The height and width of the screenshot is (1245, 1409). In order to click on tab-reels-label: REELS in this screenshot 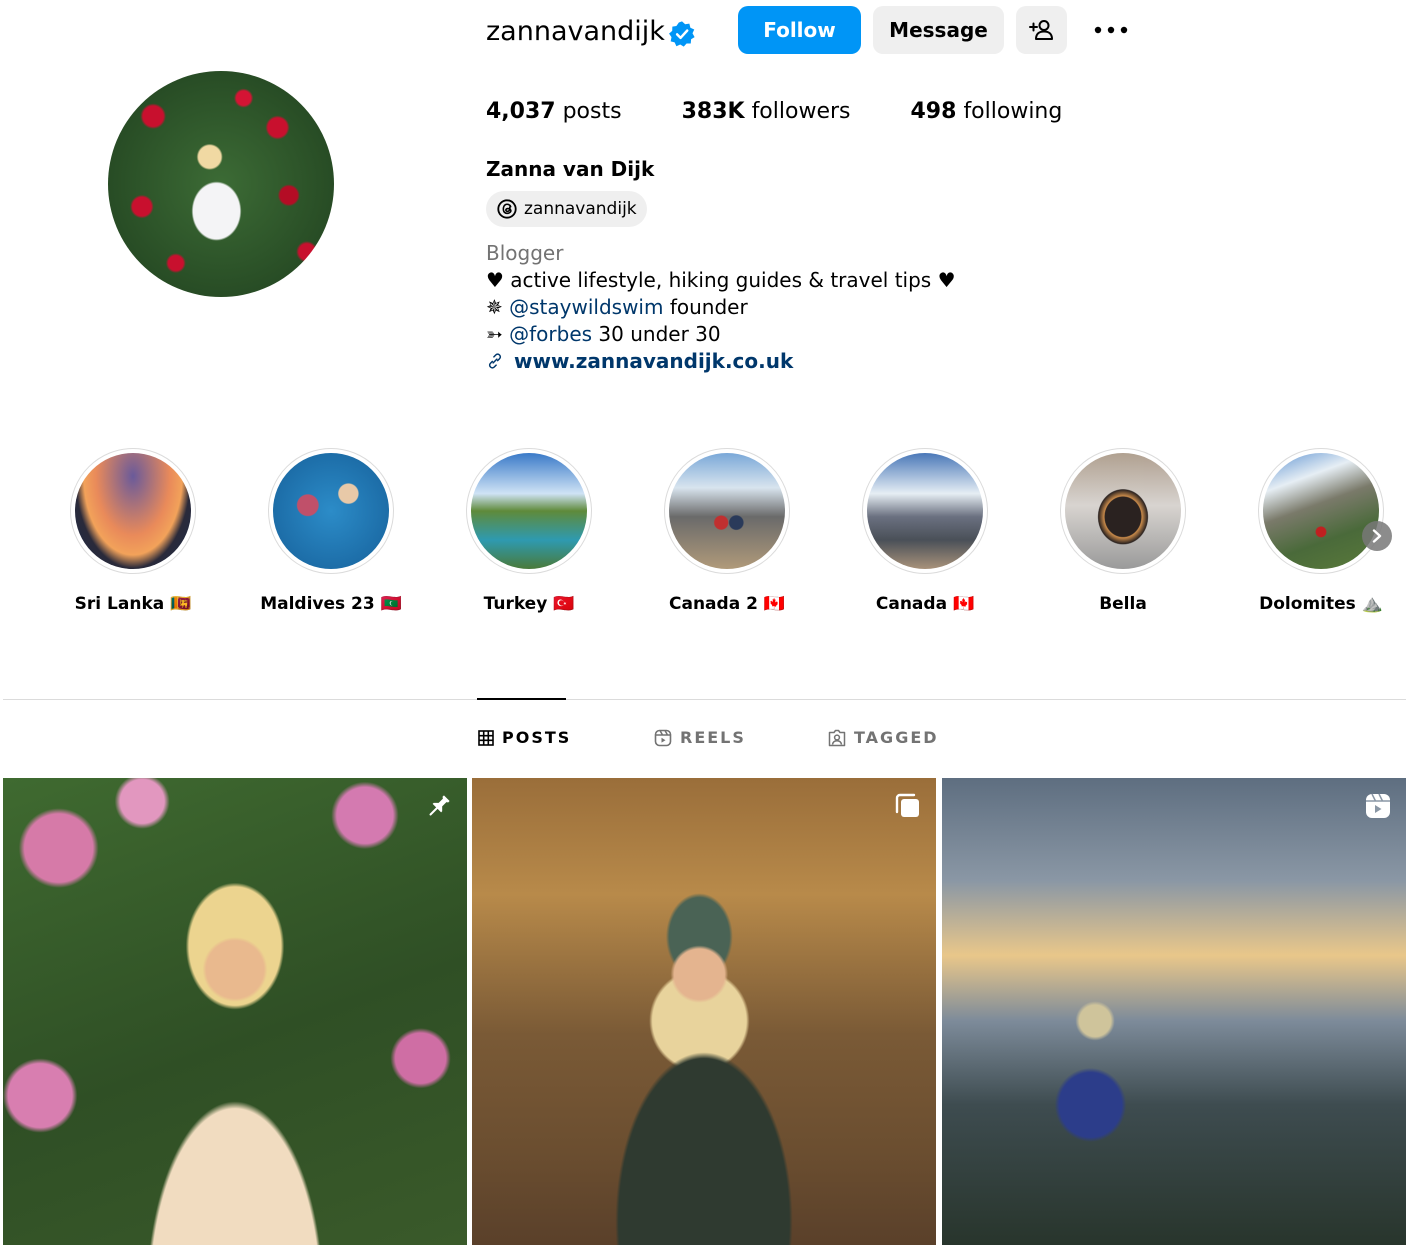, I will do `click(713, 737)`.